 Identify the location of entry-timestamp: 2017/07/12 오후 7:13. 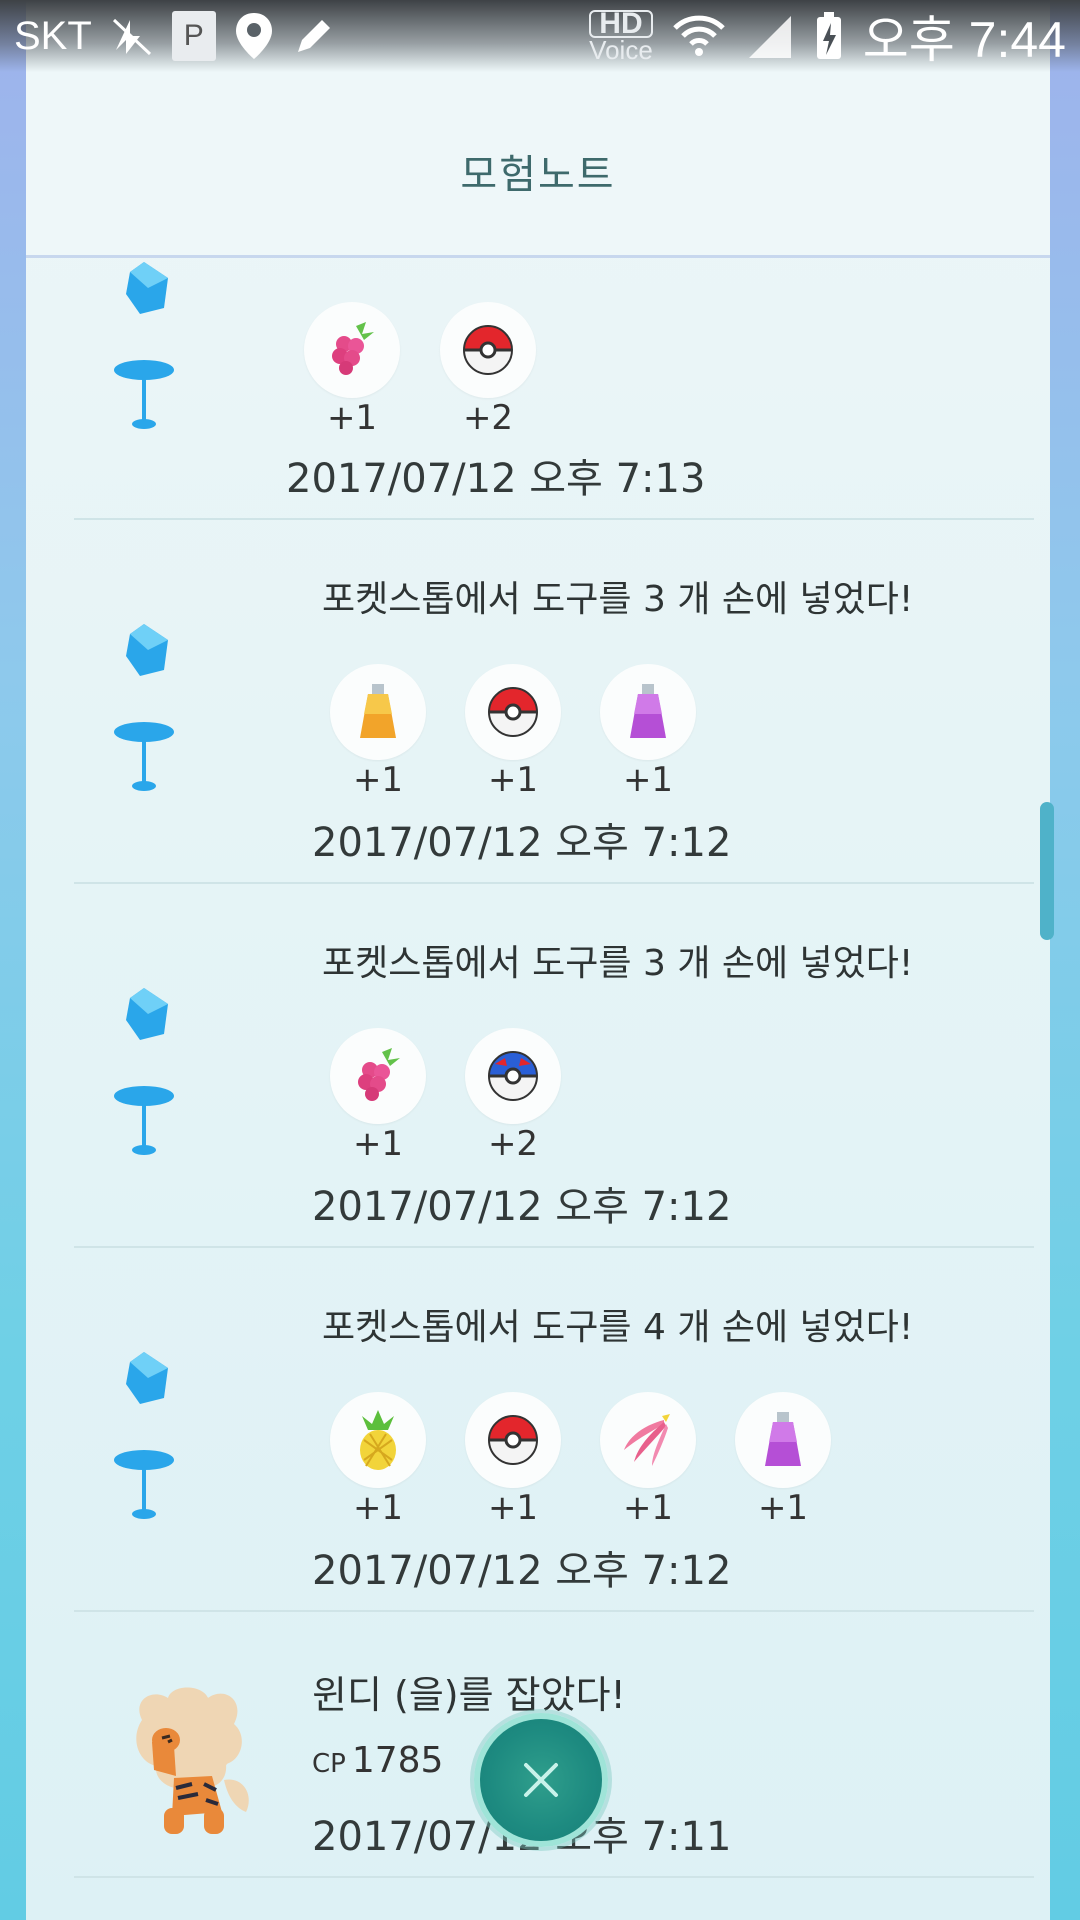
(496, 479).